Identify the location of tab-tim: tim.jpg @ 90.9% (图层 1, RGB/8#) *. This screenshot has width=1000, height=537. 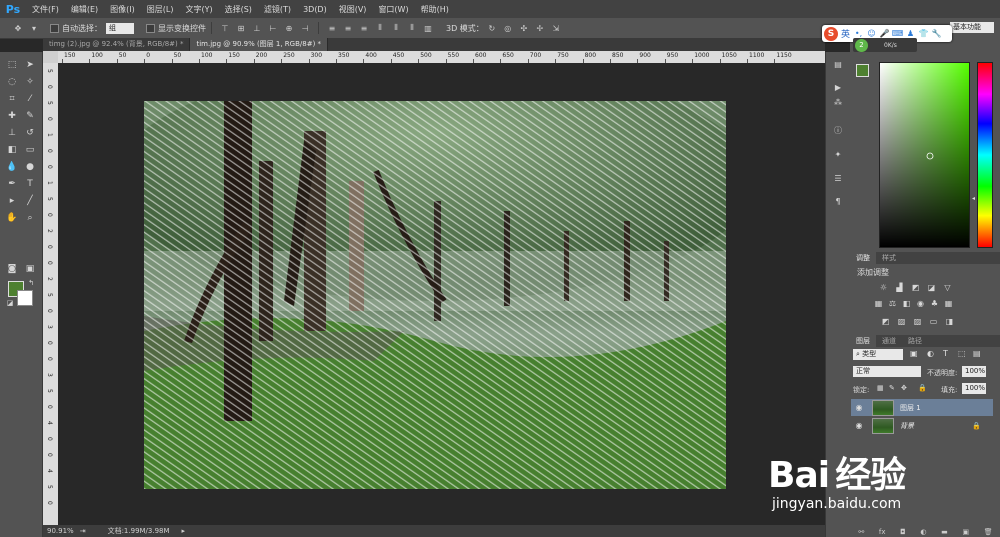
(259, 44).